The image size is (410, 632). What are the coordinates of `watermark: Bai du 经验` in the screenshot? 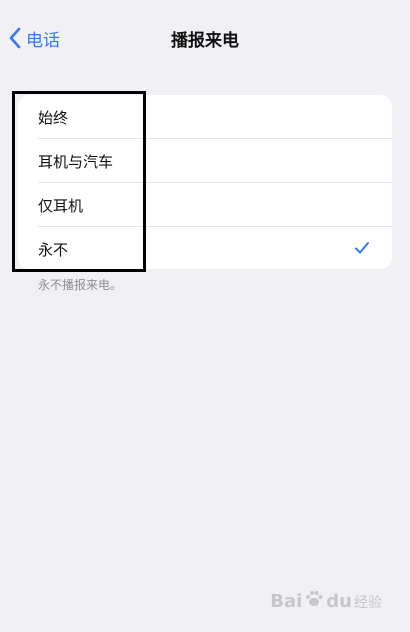 It's located at (326, 601).